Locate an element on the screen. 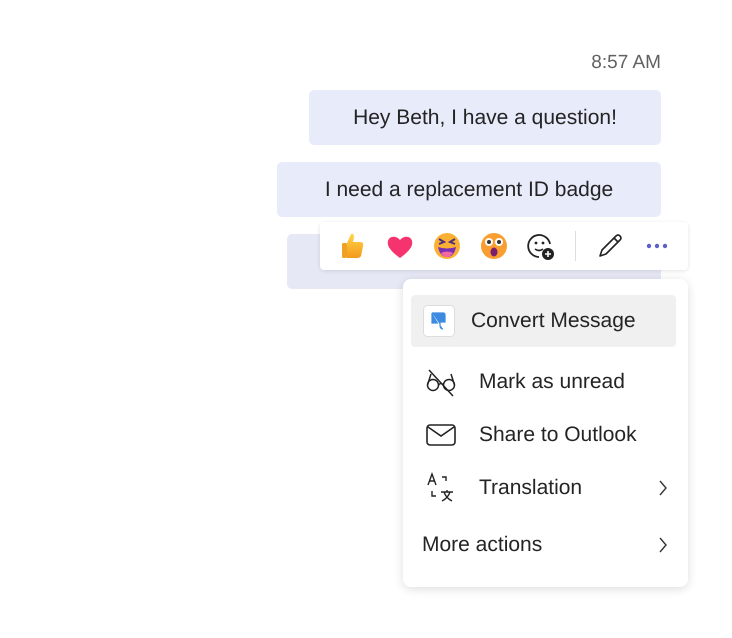 The image size is (732, 638). laughing-face-icon is located at coordinates (447, 246).